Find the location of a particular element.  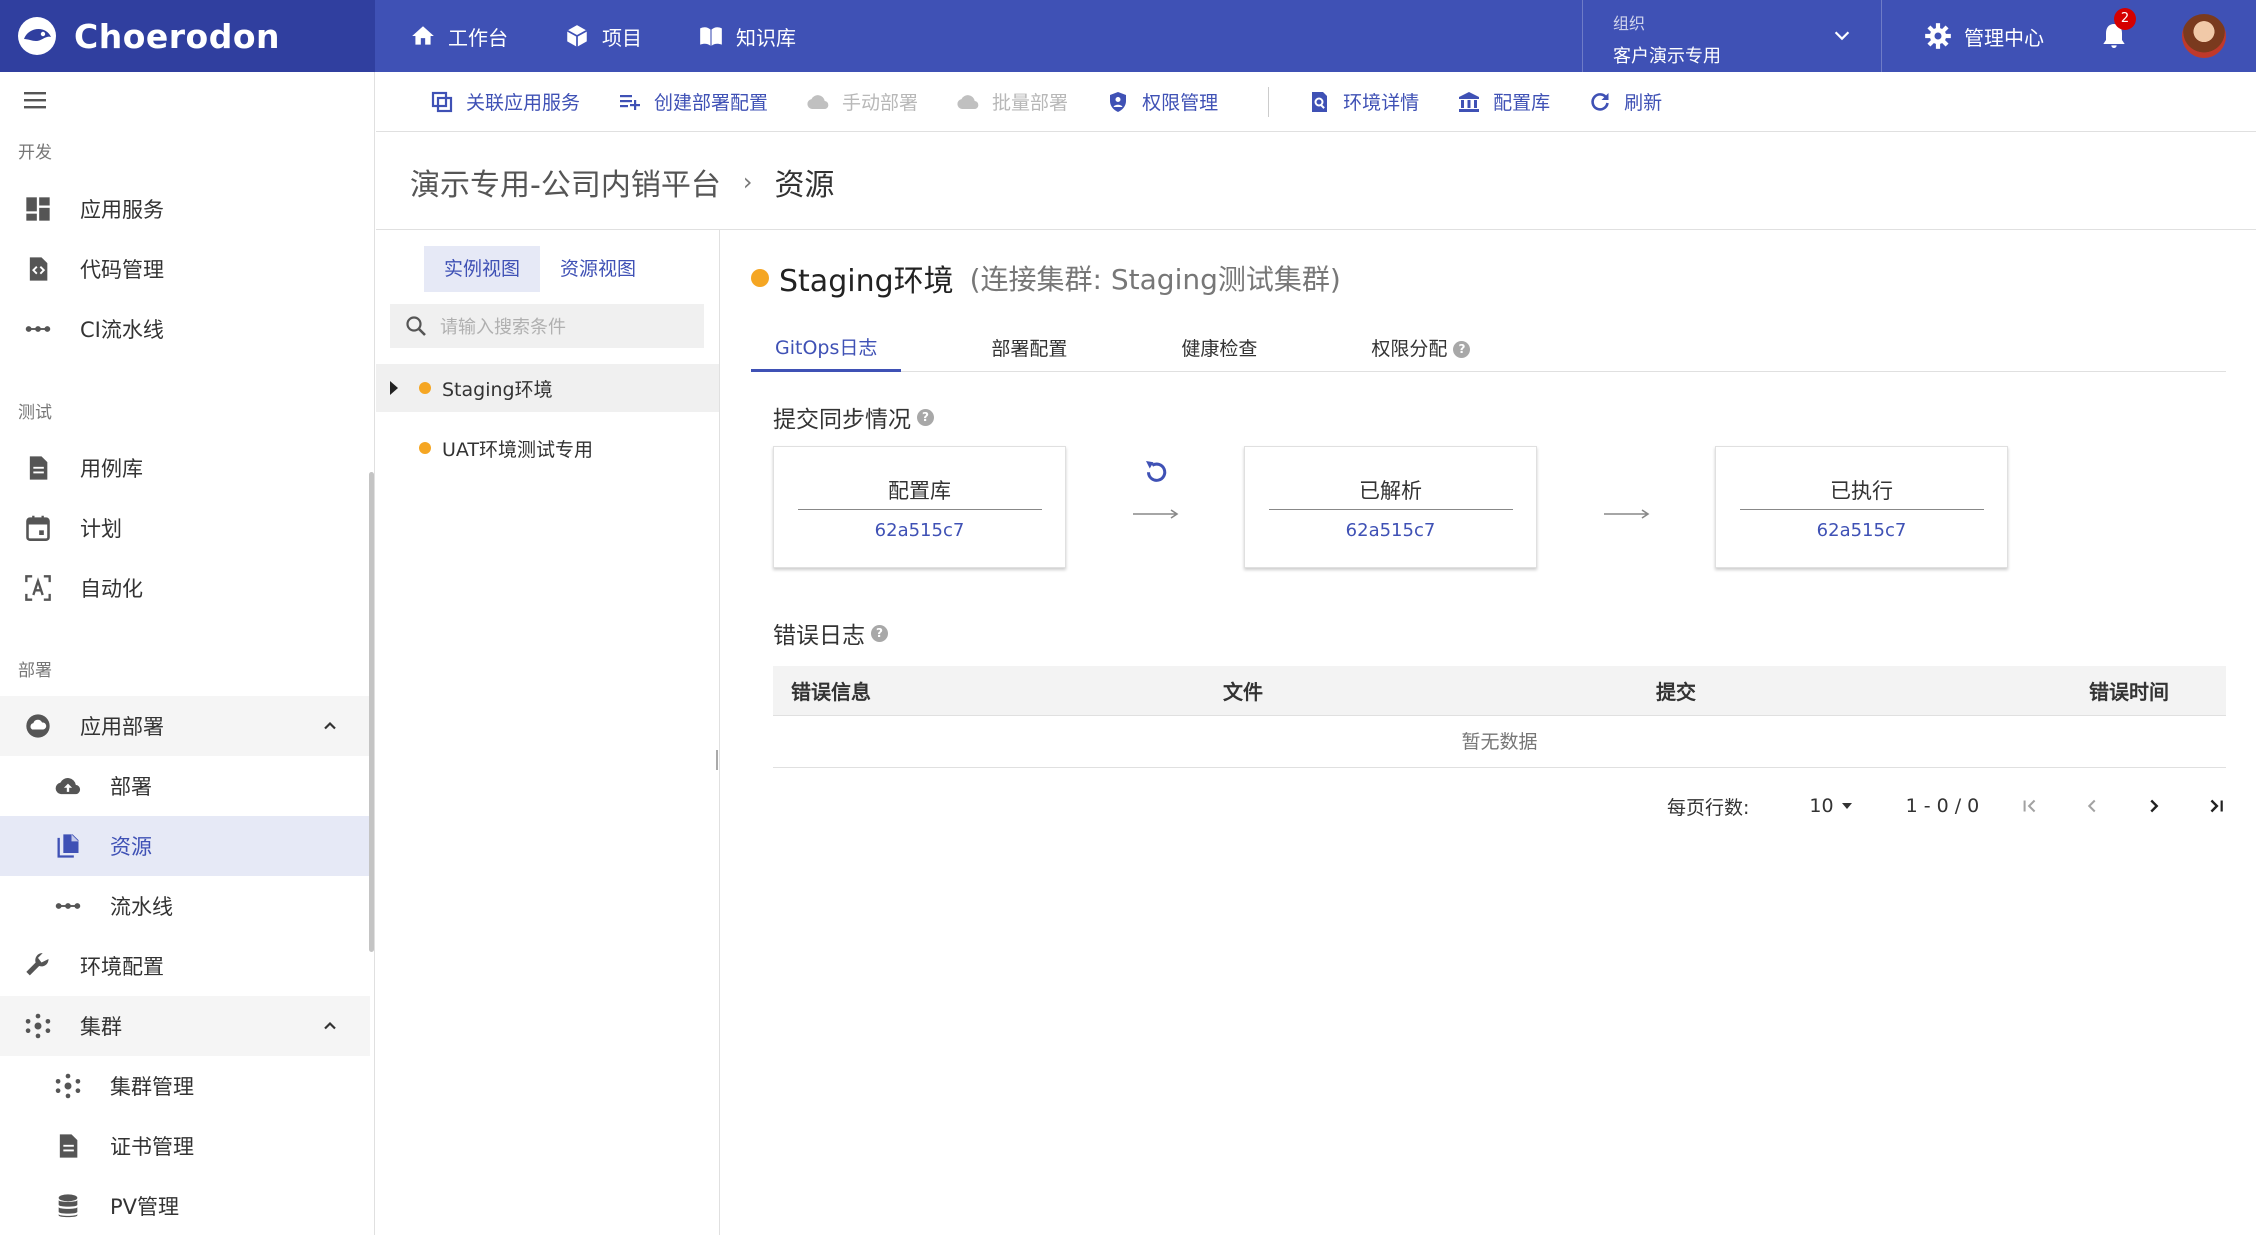

search-icon is located at coordinates (416, 326).